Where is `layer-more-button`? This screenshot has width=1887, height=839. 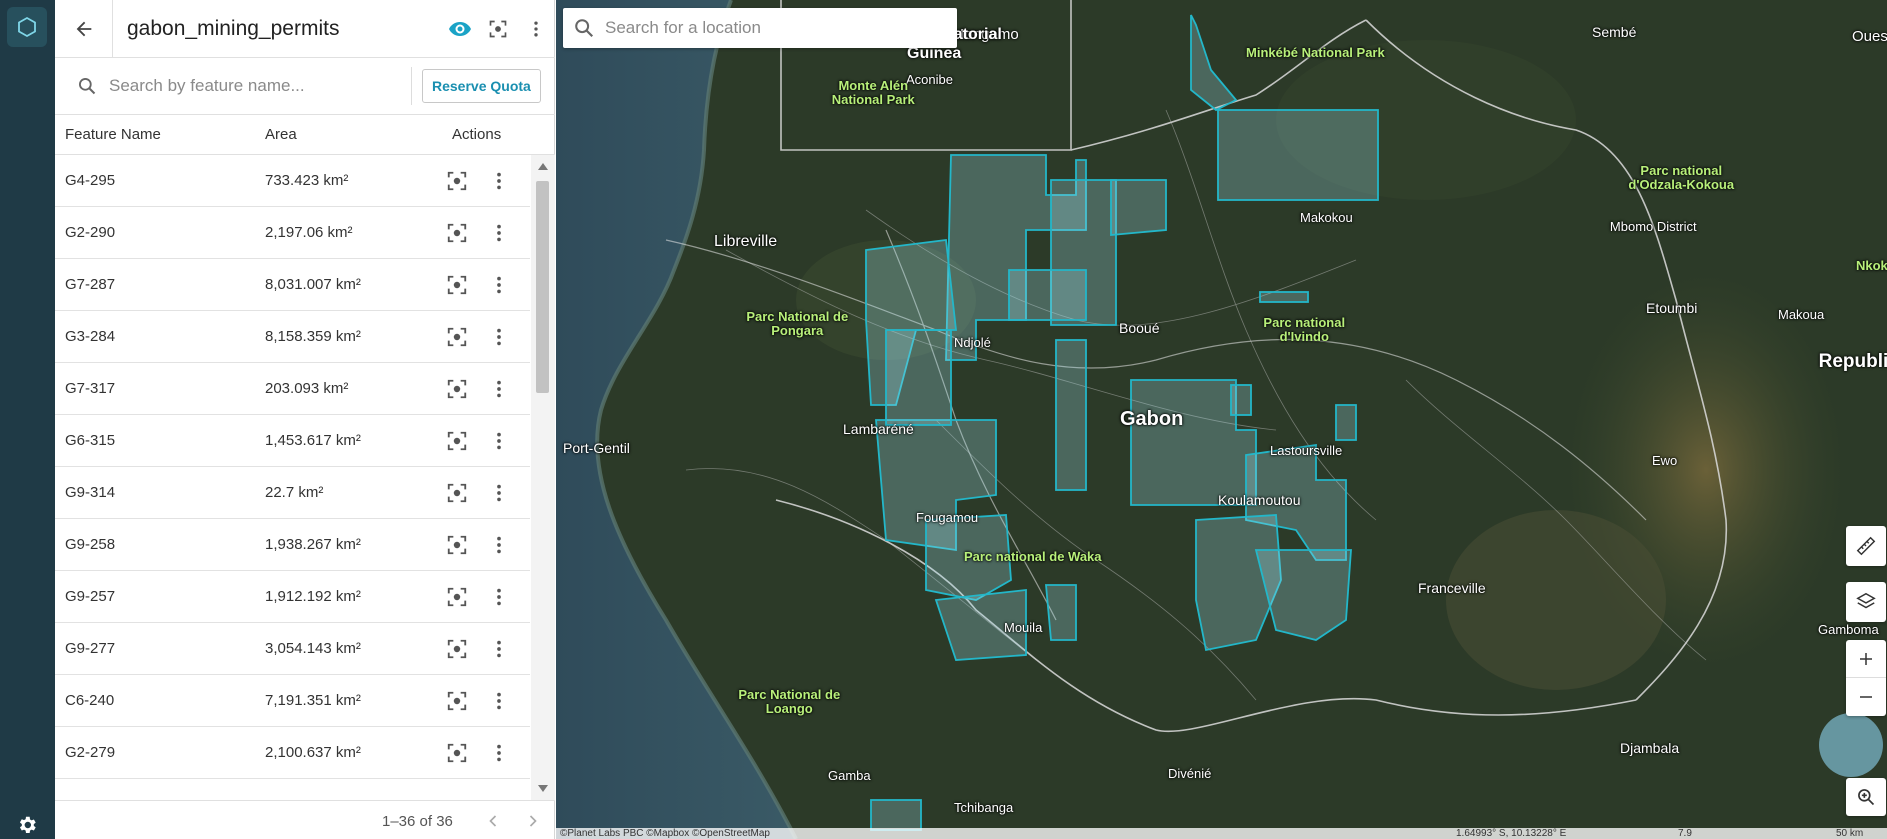 layer-more-button is located at coordinates (536, 29).